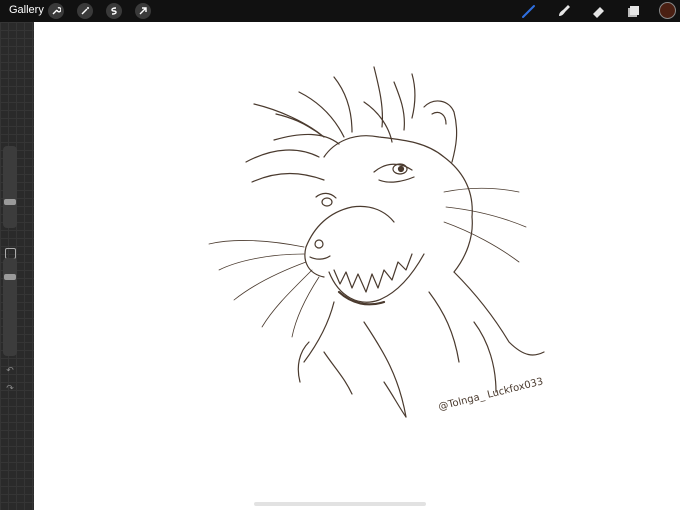  Describe the element at coordinates (529, 11) in the screenshot. I see `brush-icon` at that location.